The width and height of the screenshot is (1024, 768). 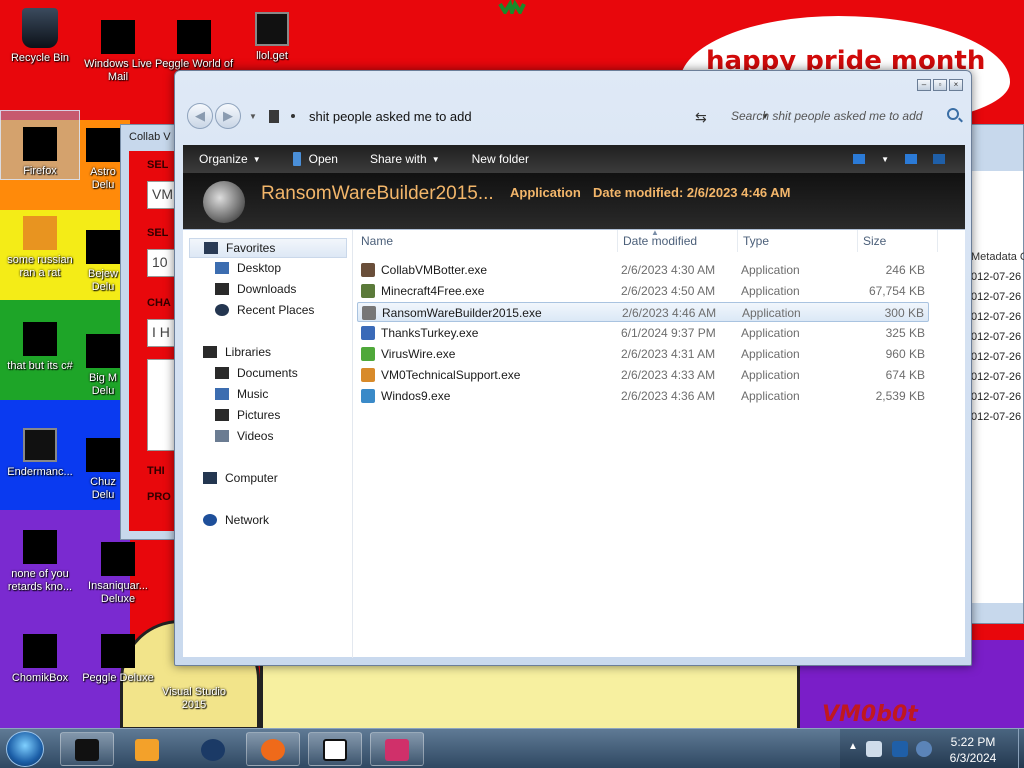 I want to click on recent-pages-dropdown: ▼, so click(x=253, y=116).